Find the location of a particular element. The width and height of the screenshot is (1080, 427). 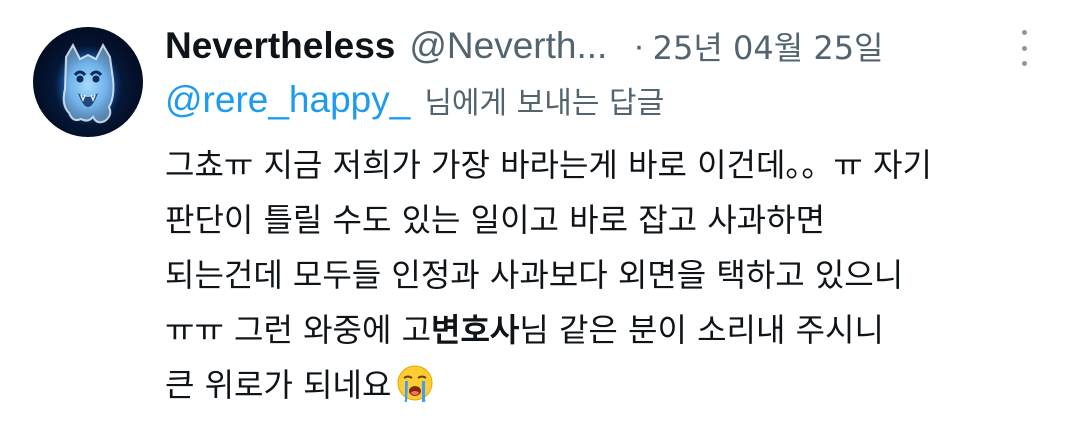

timestamp: 25년 04월 25일 is located at coordinates (768, 46).